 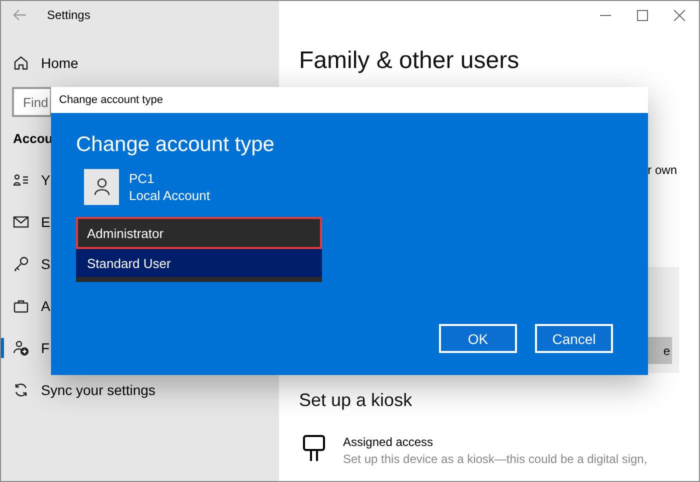 What do you see at coordinates (495, 442) in the screenshot?
I see `item-title: Assigned access` at bounding box center [495, 442].